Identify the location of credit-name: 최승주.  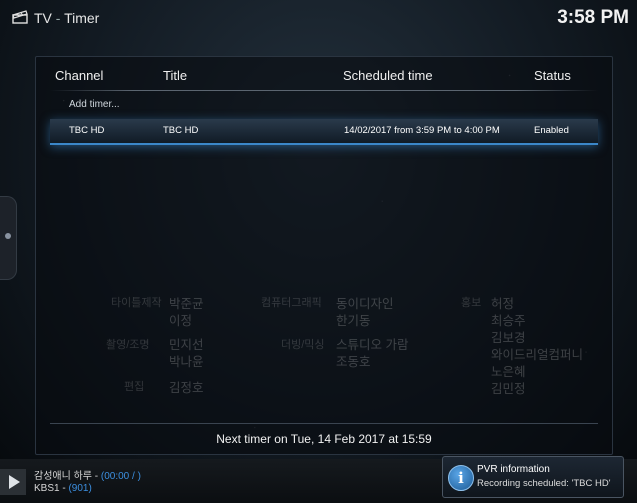
(508, 321).